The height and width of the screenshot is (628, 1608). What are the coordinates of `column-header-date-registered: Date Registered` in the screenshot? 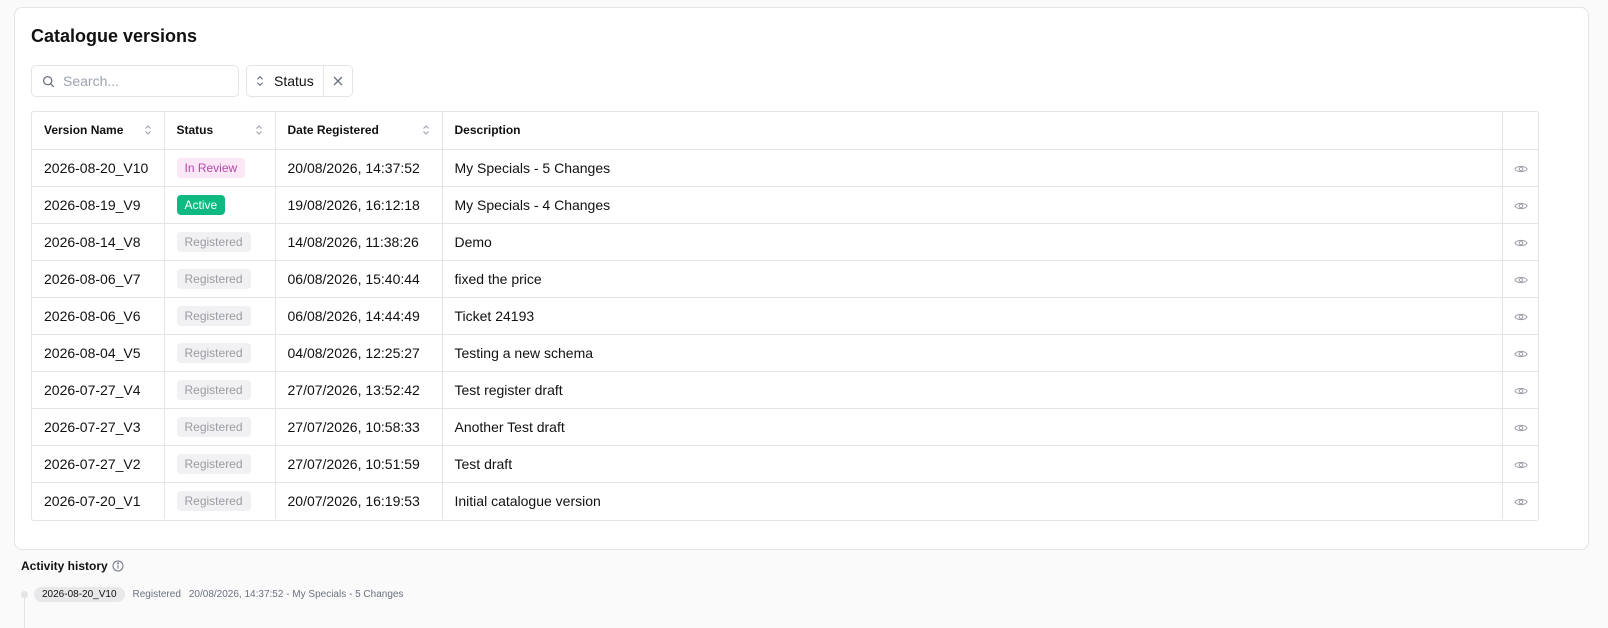 It's located at (359, 131).